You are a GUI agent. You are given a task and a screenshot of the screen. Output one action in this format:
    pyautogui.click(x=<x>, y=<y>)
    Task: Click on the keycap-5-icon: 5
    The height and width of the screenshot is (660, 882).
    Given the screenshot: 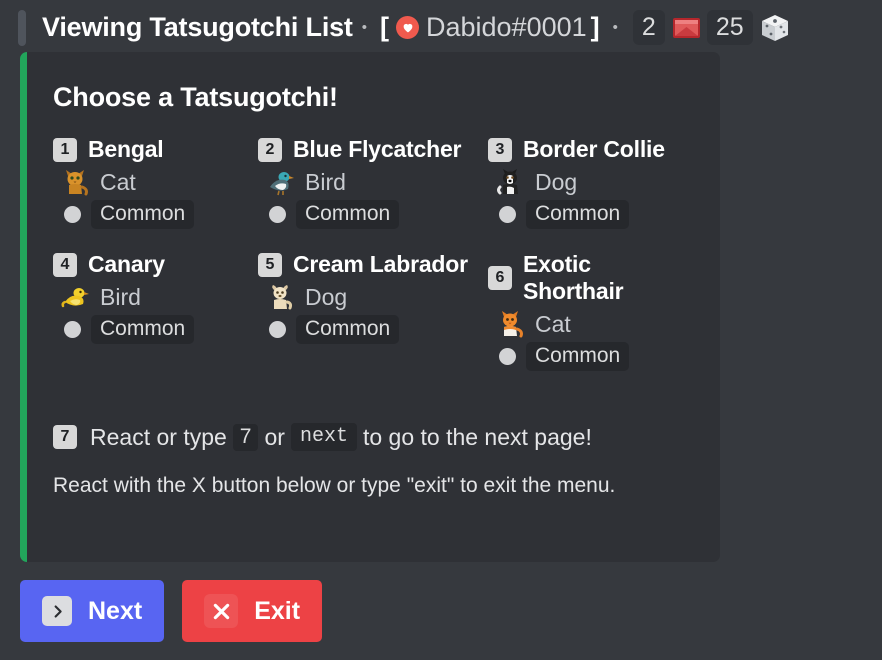 What is the action you would take?
    pyautogui.click(x=270, y=264)
    